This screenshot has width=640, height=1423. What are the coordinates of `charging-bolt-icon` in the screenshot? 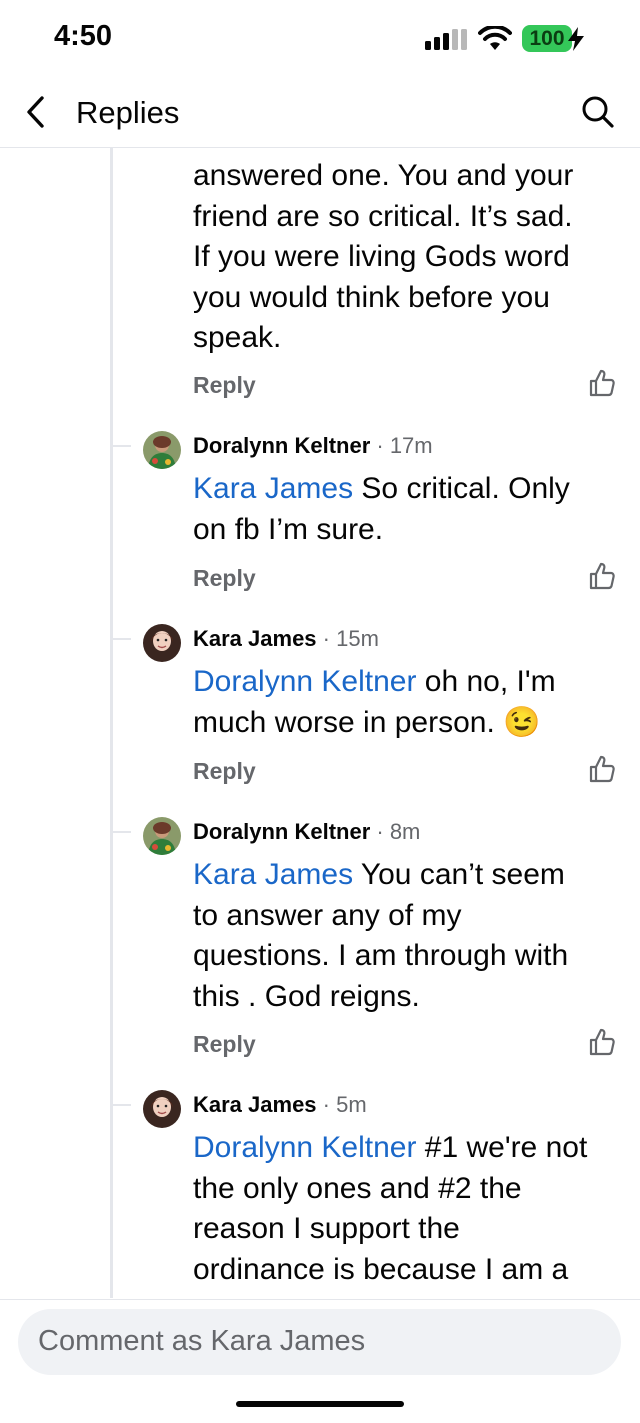 It's located at (576, 39).